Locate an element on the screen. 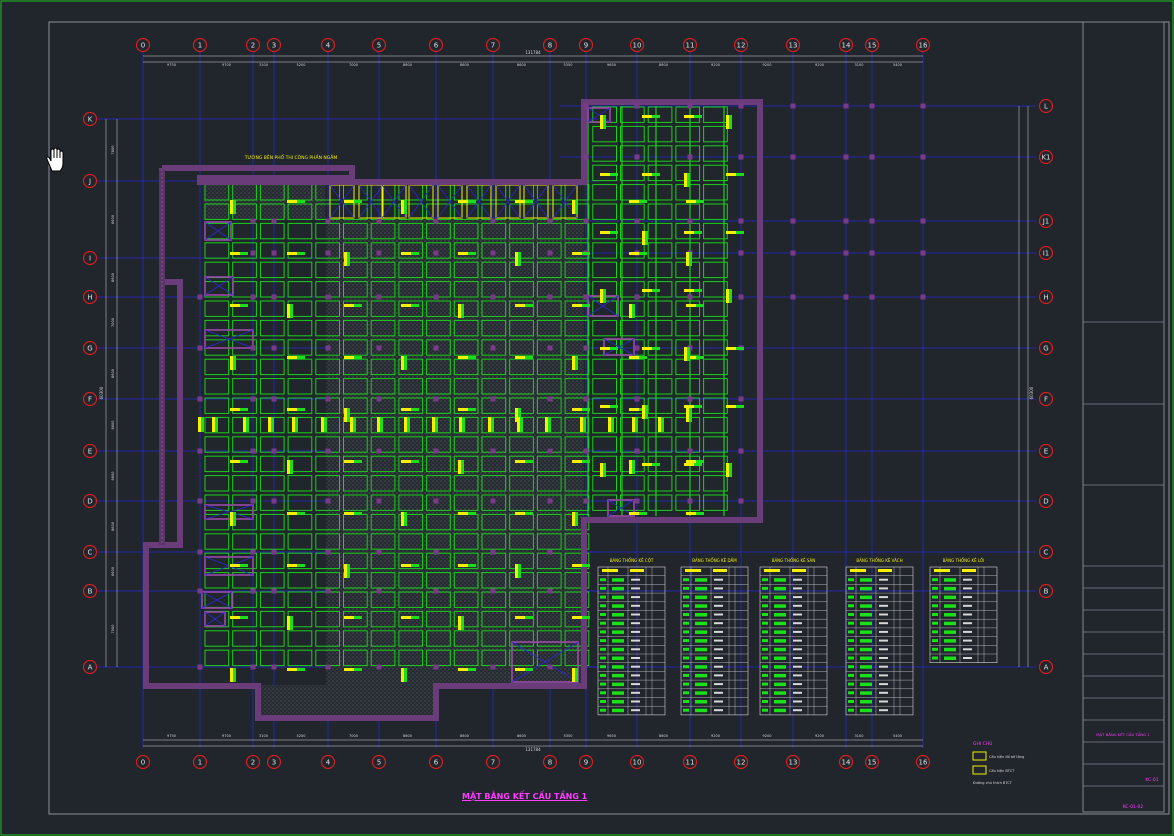 This screenshot has height=836, width=1174. legend-item-2: Đường chú thích BTCT is located at coordinates (993, 783).